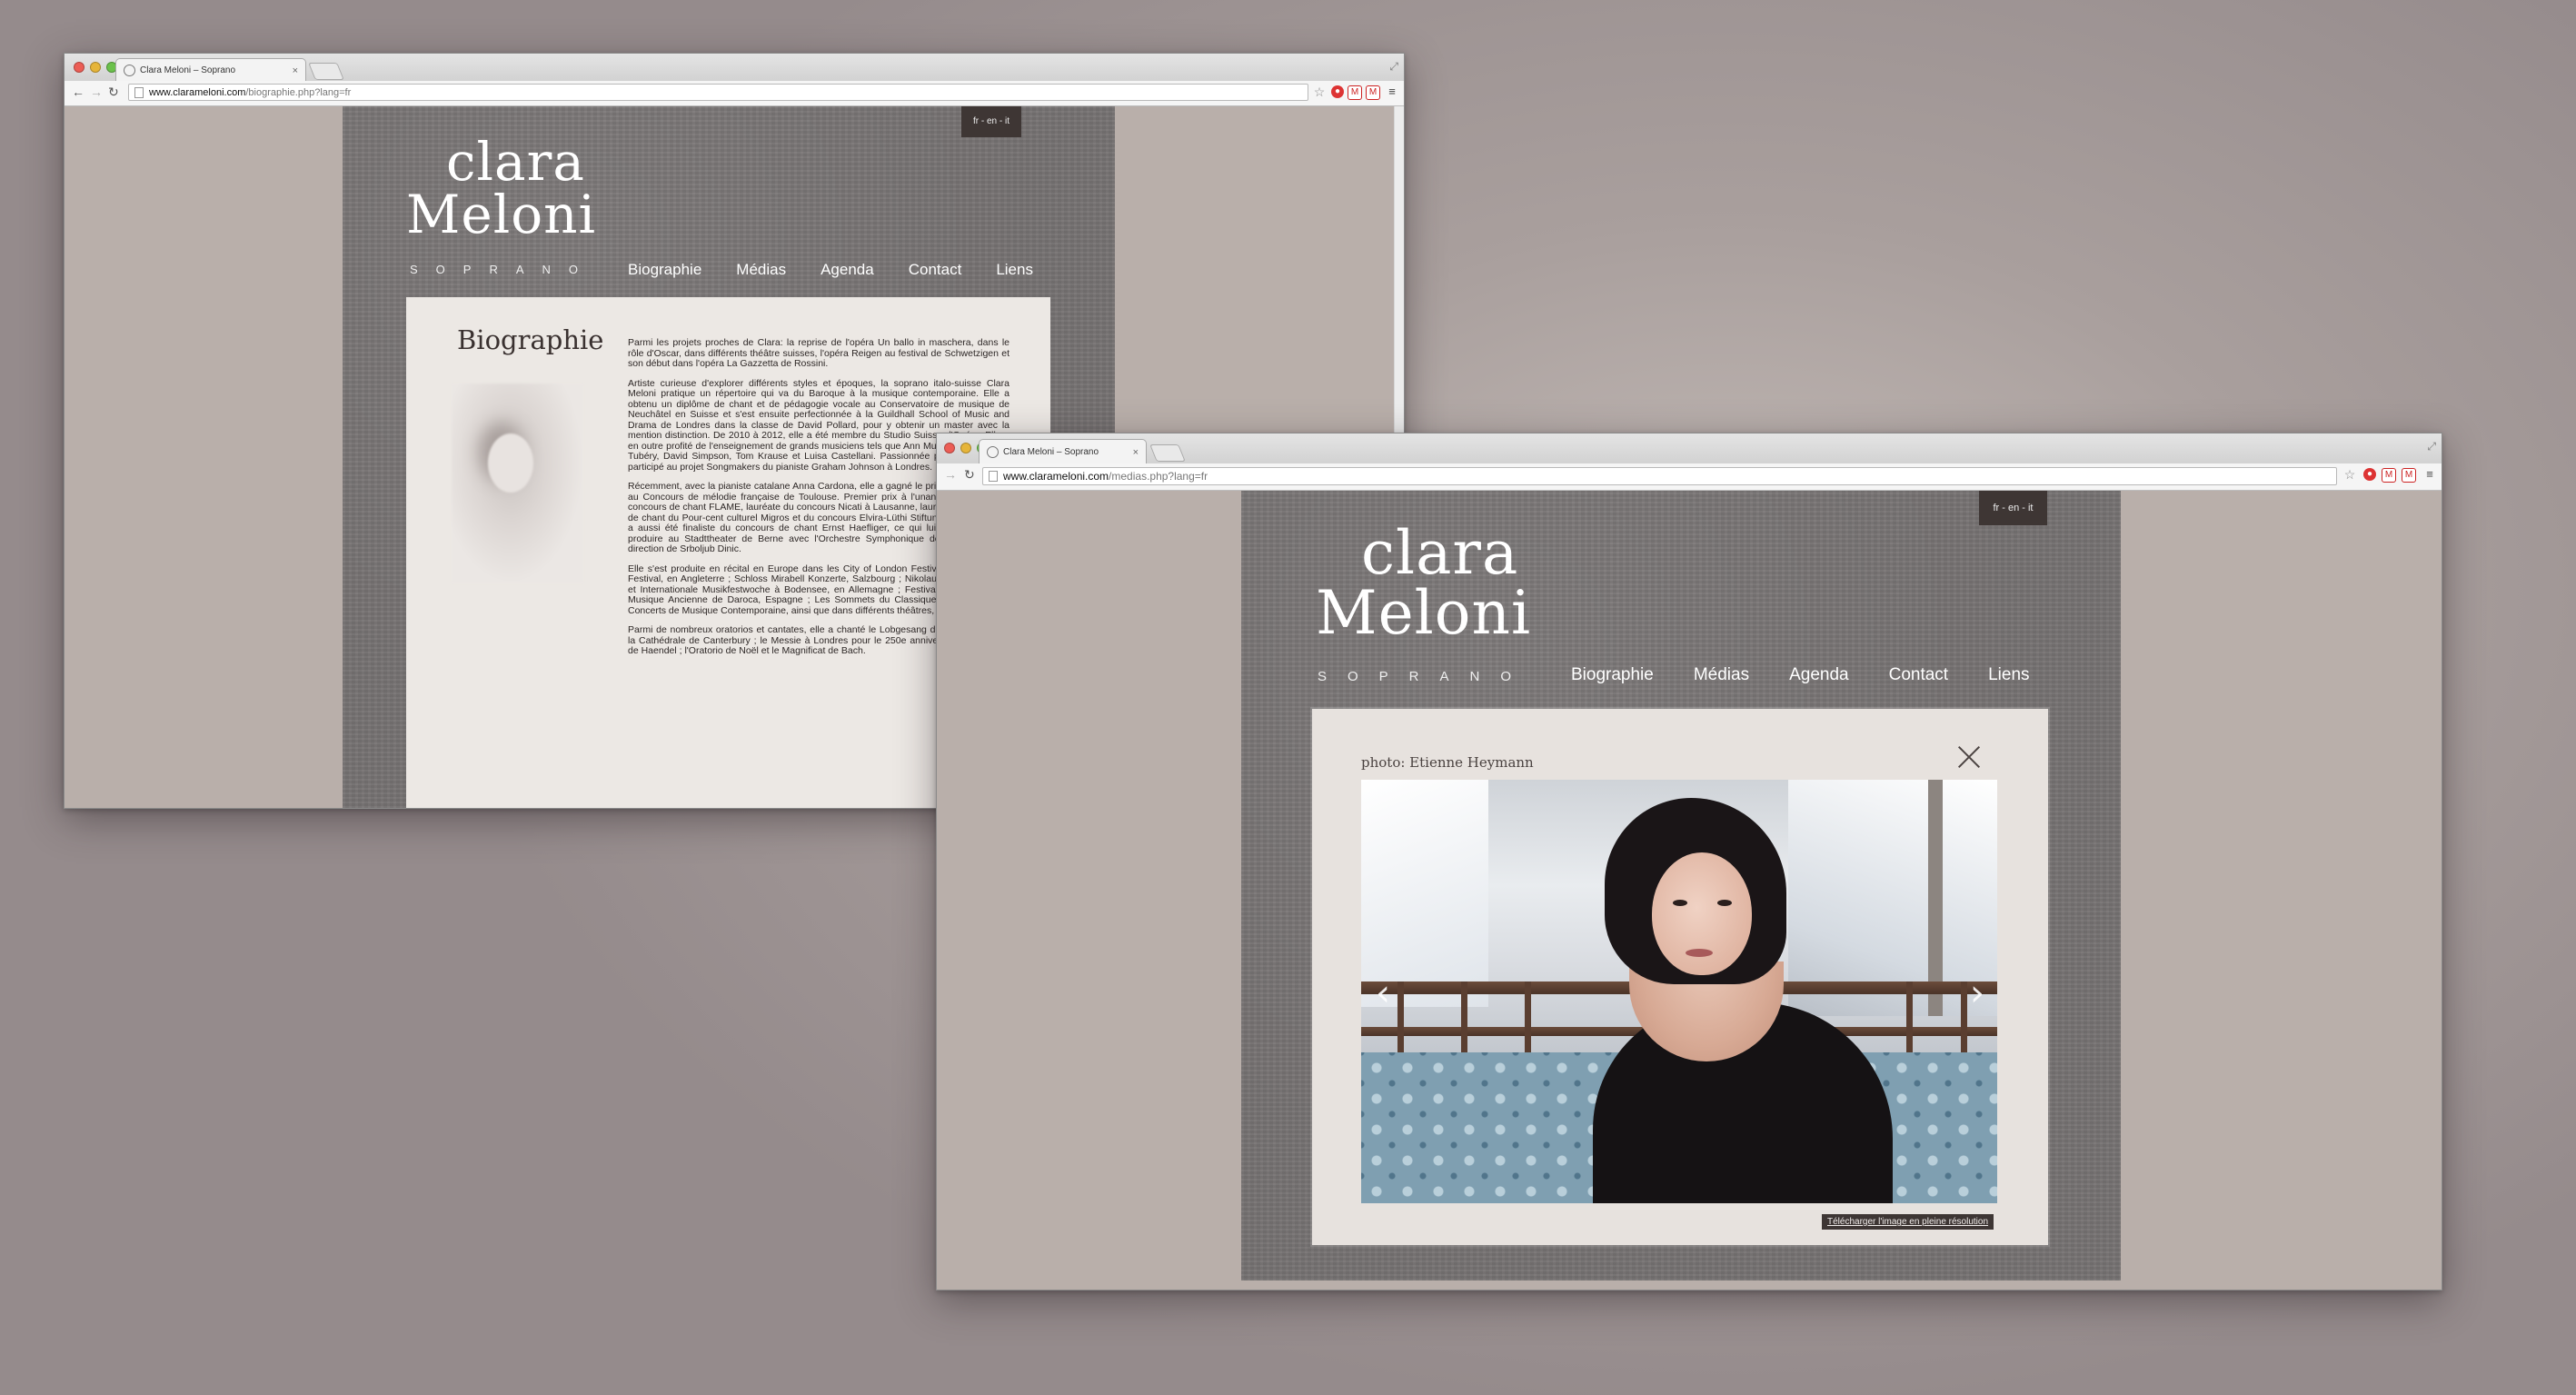 This screenshot has height=1395, width=2576. I want to click on gallery-photo: ‹ ›, so click(1679, 991).